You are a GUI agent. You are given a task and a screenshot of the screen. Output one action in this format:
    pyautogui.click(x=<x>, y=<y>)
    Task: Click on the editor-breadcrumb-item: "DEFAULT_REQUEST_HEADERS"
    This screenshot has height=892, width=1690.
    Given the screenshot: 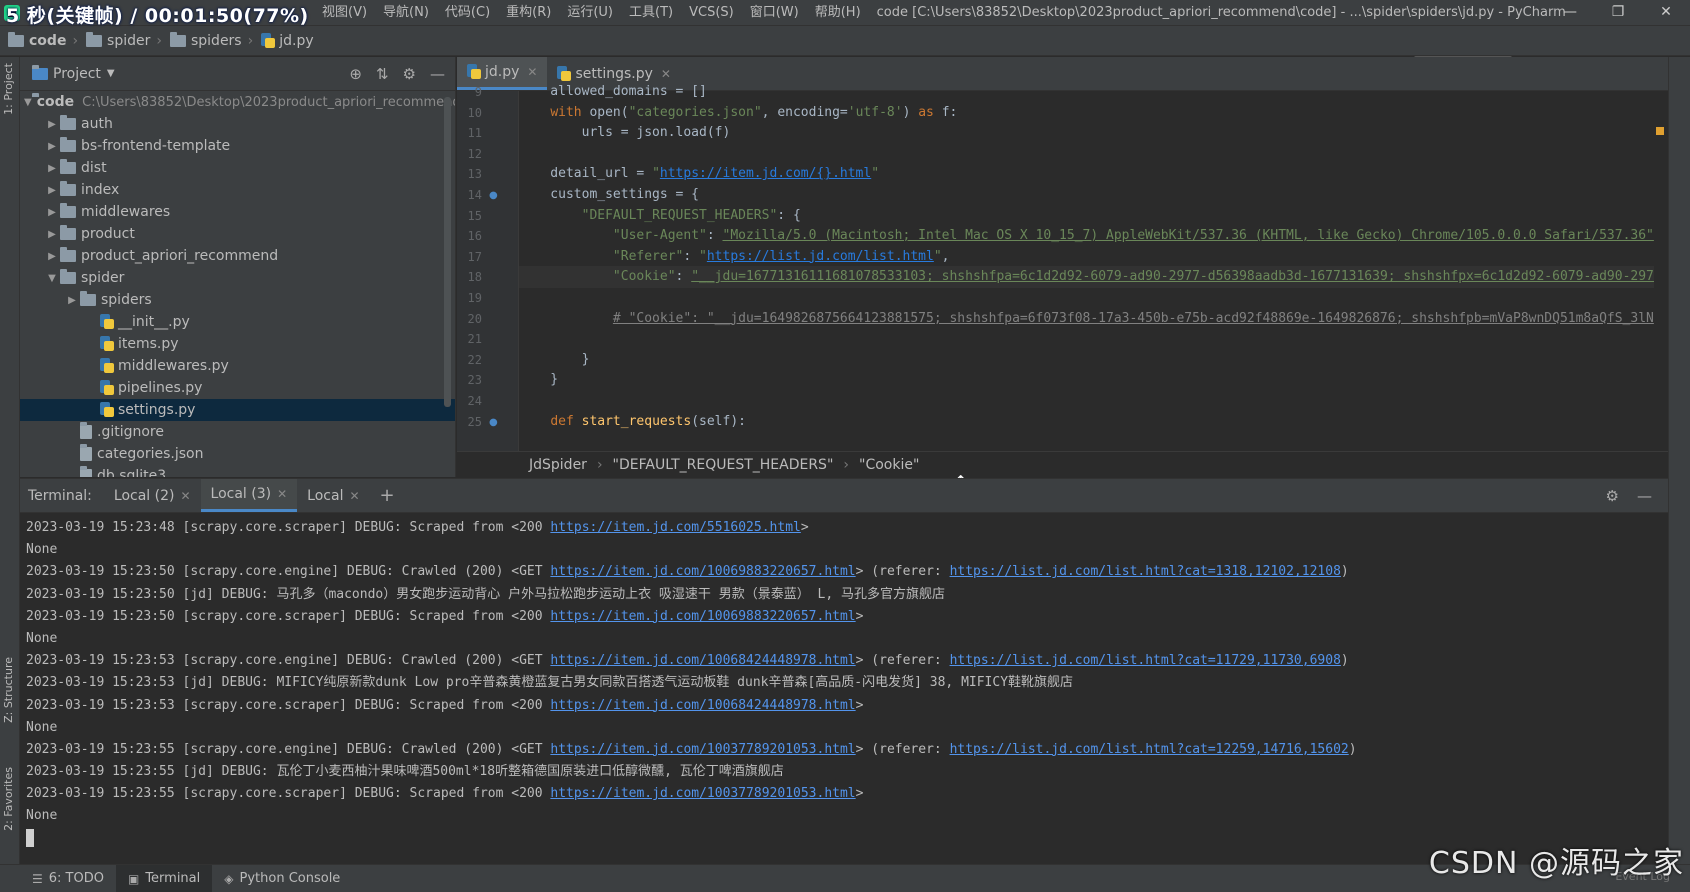 What is the action you would take?
    pyautogui.click(x=723, y=465)
    